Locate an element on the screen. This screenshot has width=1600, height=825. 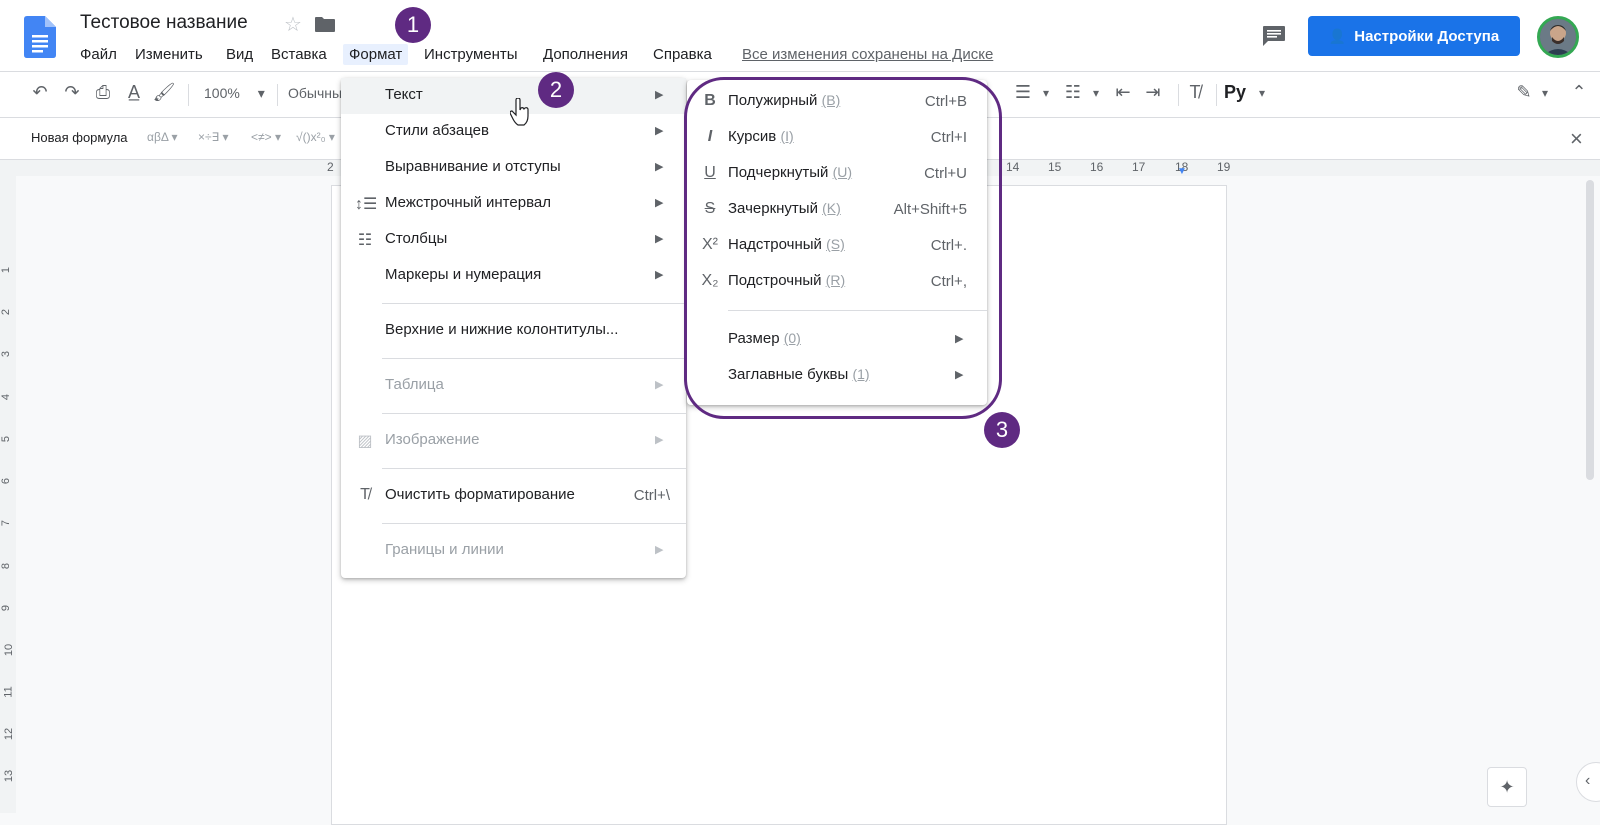
ruler-number: 17 is located at coordinates (1139, 167).